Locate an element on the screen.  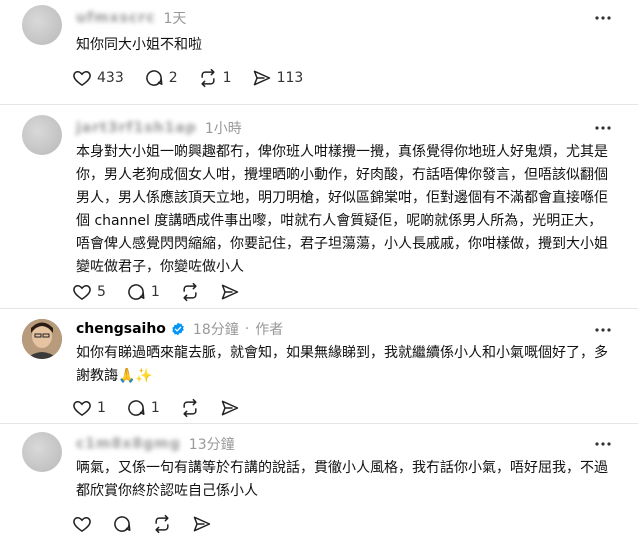
reply-button is located at coordinates (122, 524).